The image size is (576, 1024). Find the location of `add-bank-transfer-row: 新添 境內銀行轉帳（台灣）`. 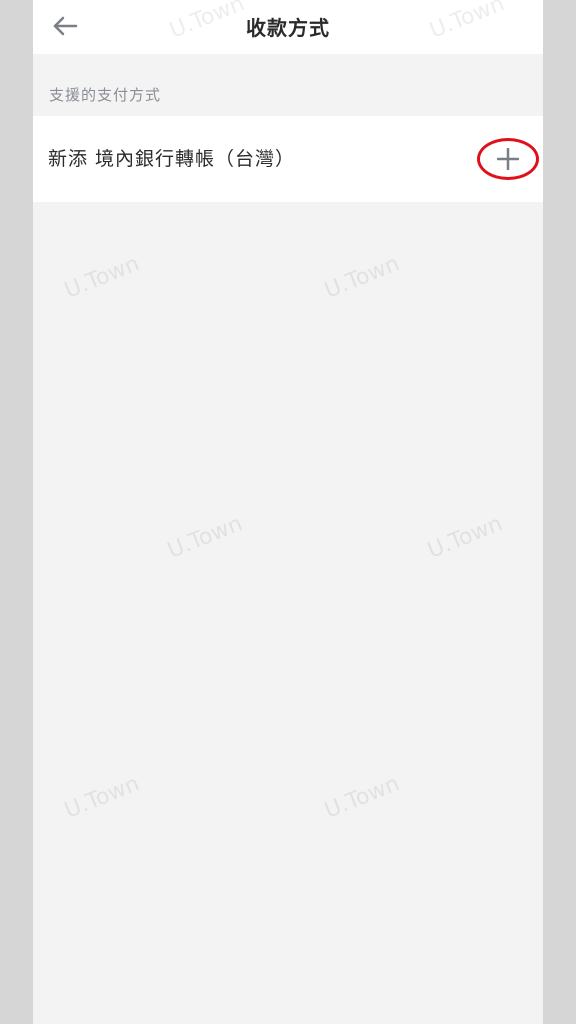

add-bank-transfer-row: 新添 境內銀行轉帳（台灣） is located at coordinates (288, 159).